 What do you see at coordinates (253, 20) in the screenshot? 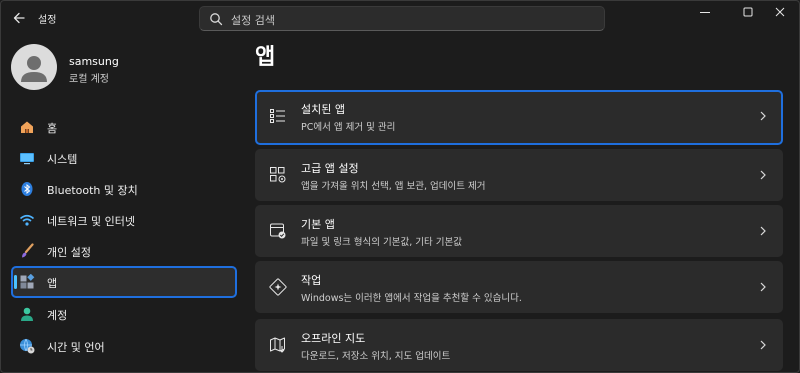
I see `search-placeholder: 설정 검색` at bounding box center [253, 20].